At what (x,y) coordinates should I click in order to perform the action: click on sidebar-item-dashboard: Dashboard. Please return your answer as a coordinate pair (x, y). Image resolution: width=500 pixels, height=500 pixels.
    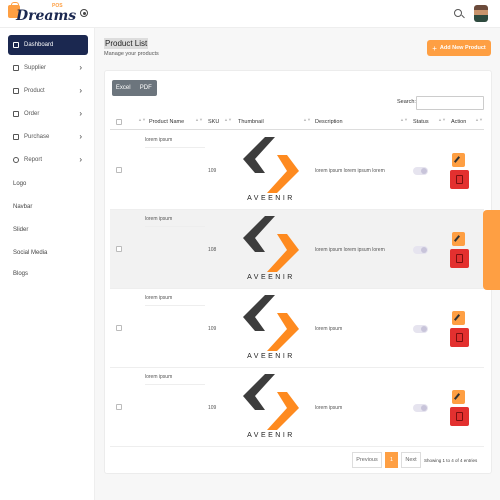
    Looking at the image, I should click on (48, 45).